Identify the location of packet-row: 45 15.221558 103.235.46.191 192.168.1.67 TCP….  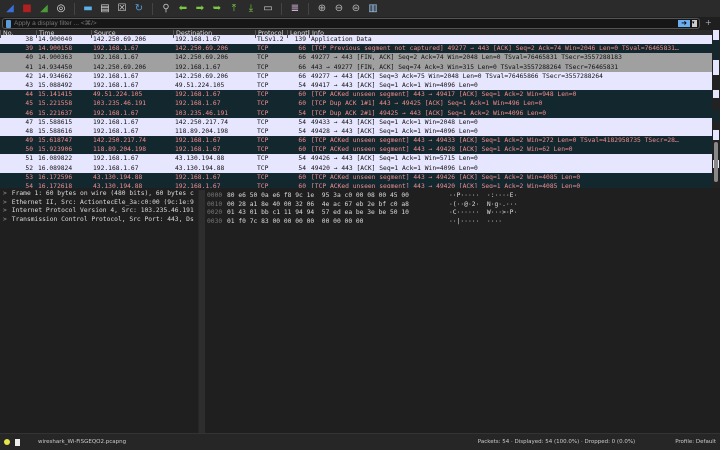
(356, 104).